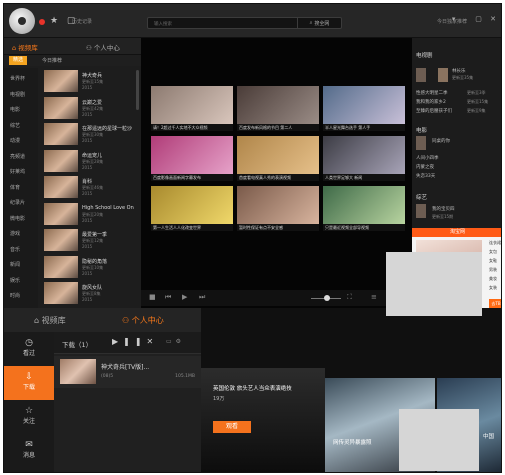  Describe the element at coordinates (15, 264) in the screenshot. I see `category-item: 新闻` at that location.